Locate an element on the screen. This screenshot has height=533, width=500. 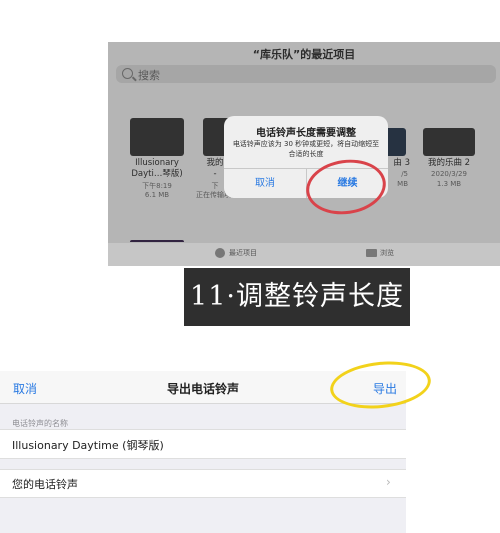
tab-recent: 最近项目 is located at coordinates (243, 253).